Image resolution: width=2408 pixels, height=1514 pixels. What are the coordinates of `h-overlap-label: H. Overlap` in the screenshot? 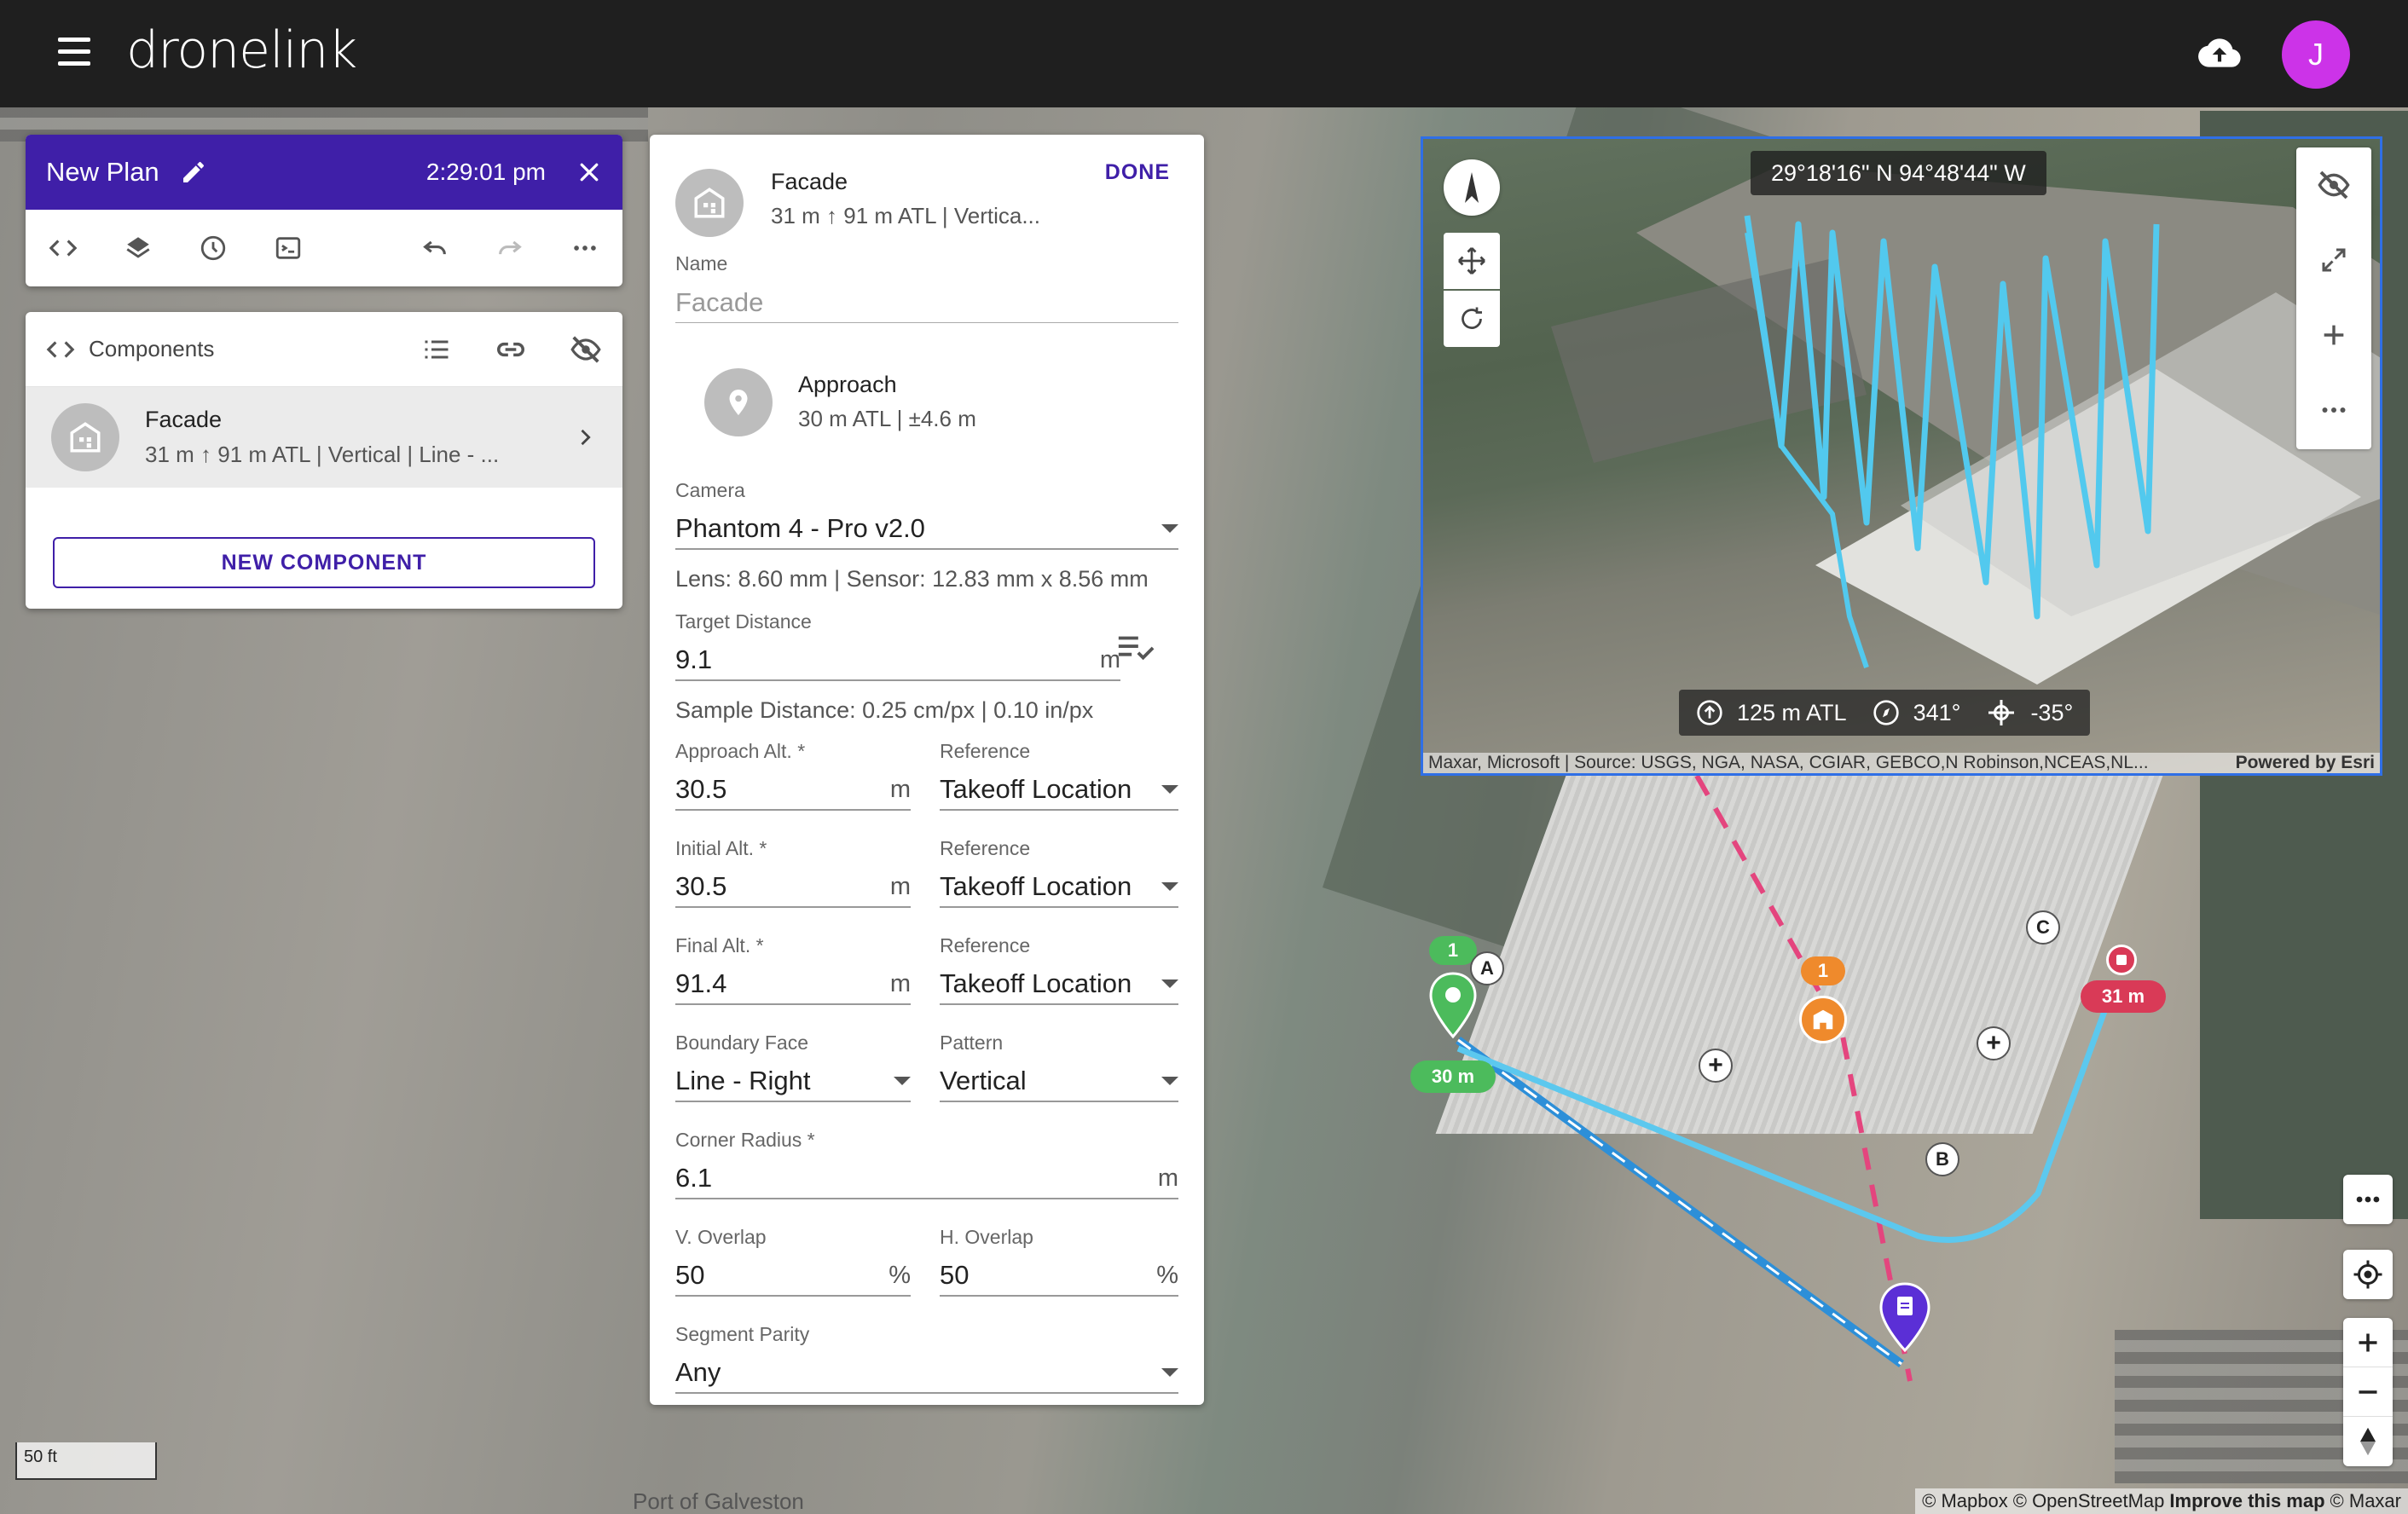 It's located at (987, 1237).